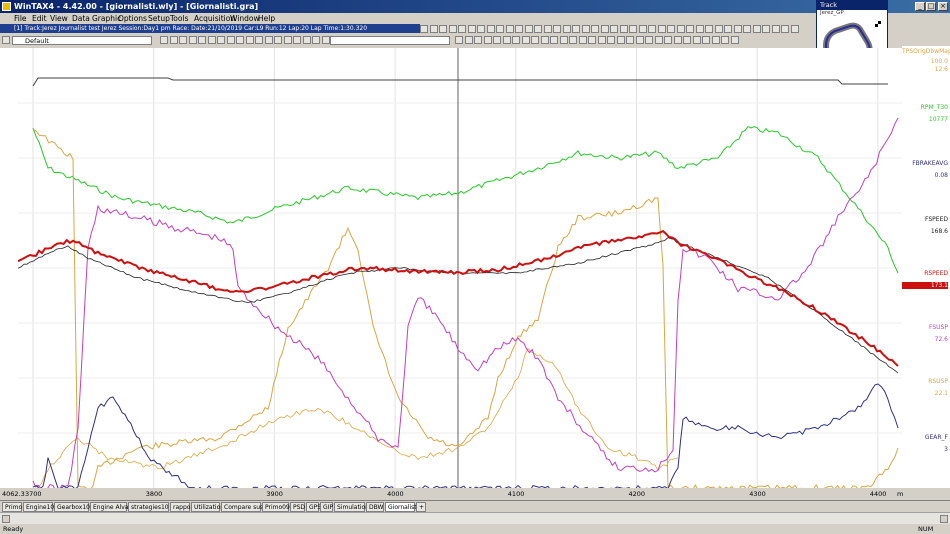 The image size is (950, 534). I want to click on tab-gip: GIP, so click(326, 507).